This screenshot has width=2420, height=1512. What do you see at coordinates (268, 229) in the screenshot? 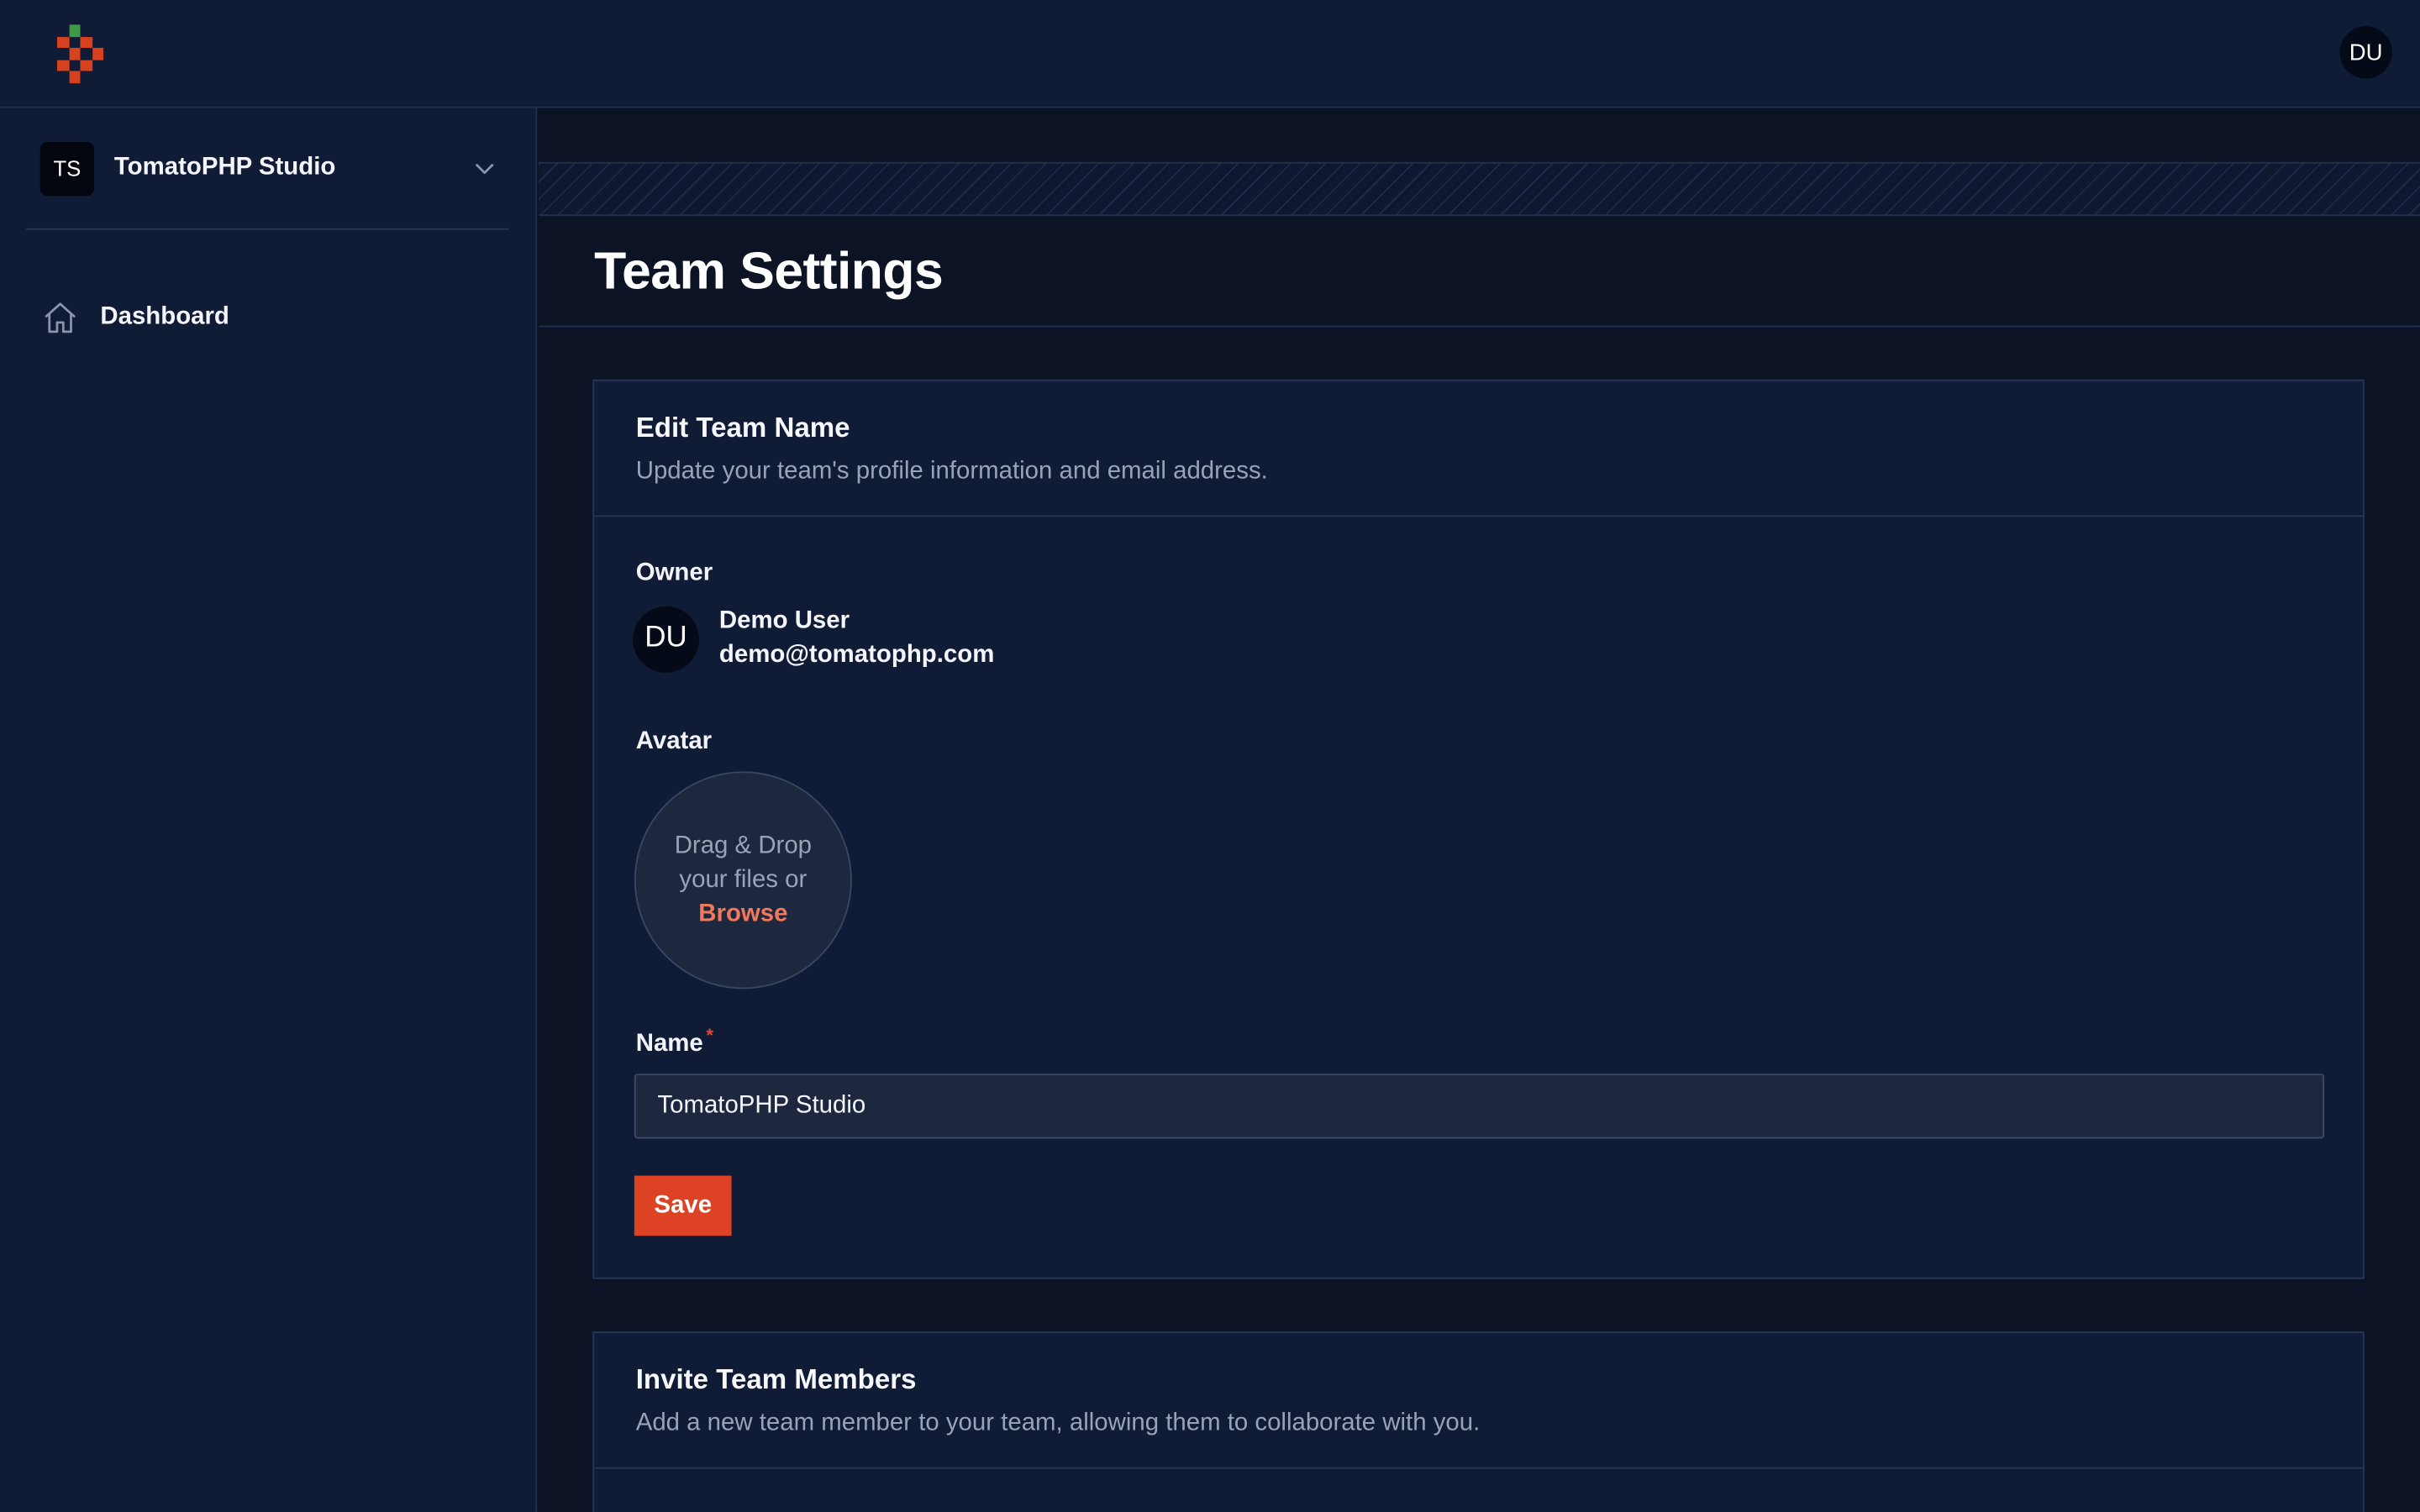
I see `sidebar-divider` at bounding box center [268, 229].